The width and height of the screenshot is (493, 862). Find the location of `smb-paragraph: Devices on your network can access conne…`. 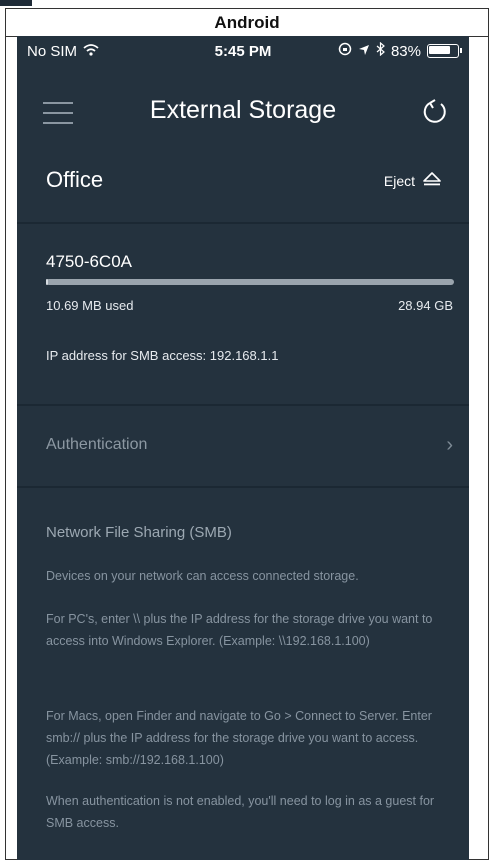

smb-paragraph: Devices on your network can access conne… is located at coordinates (202, 576).